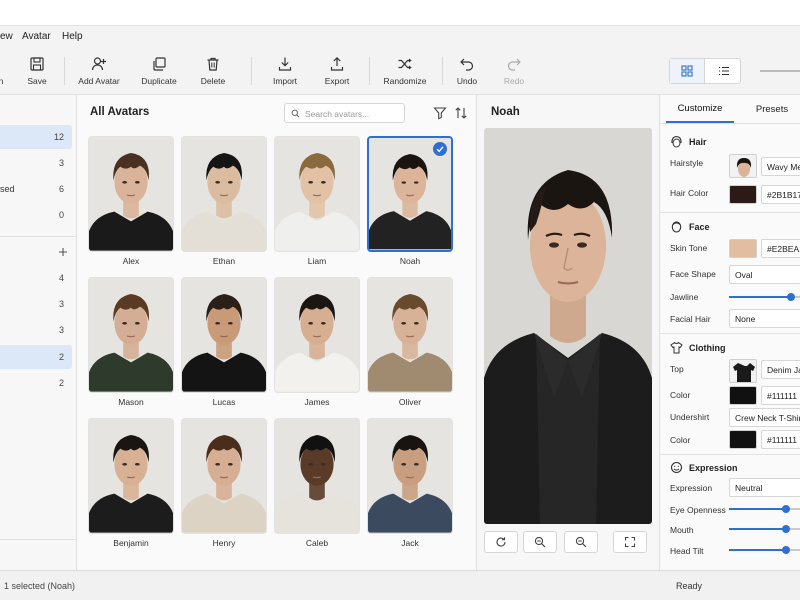 This screenshot has height=600, width=800. What do you see at coordinates (780, 369) in the screenshot?
I see `top-field: Denim Ja` at bounding box center [780, 369].